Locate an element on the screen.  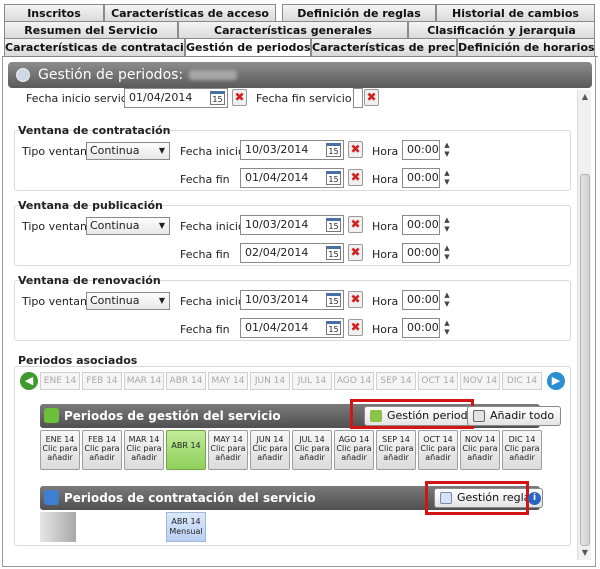
month-tab: FEB 14 is located at coordinates (102, 381).